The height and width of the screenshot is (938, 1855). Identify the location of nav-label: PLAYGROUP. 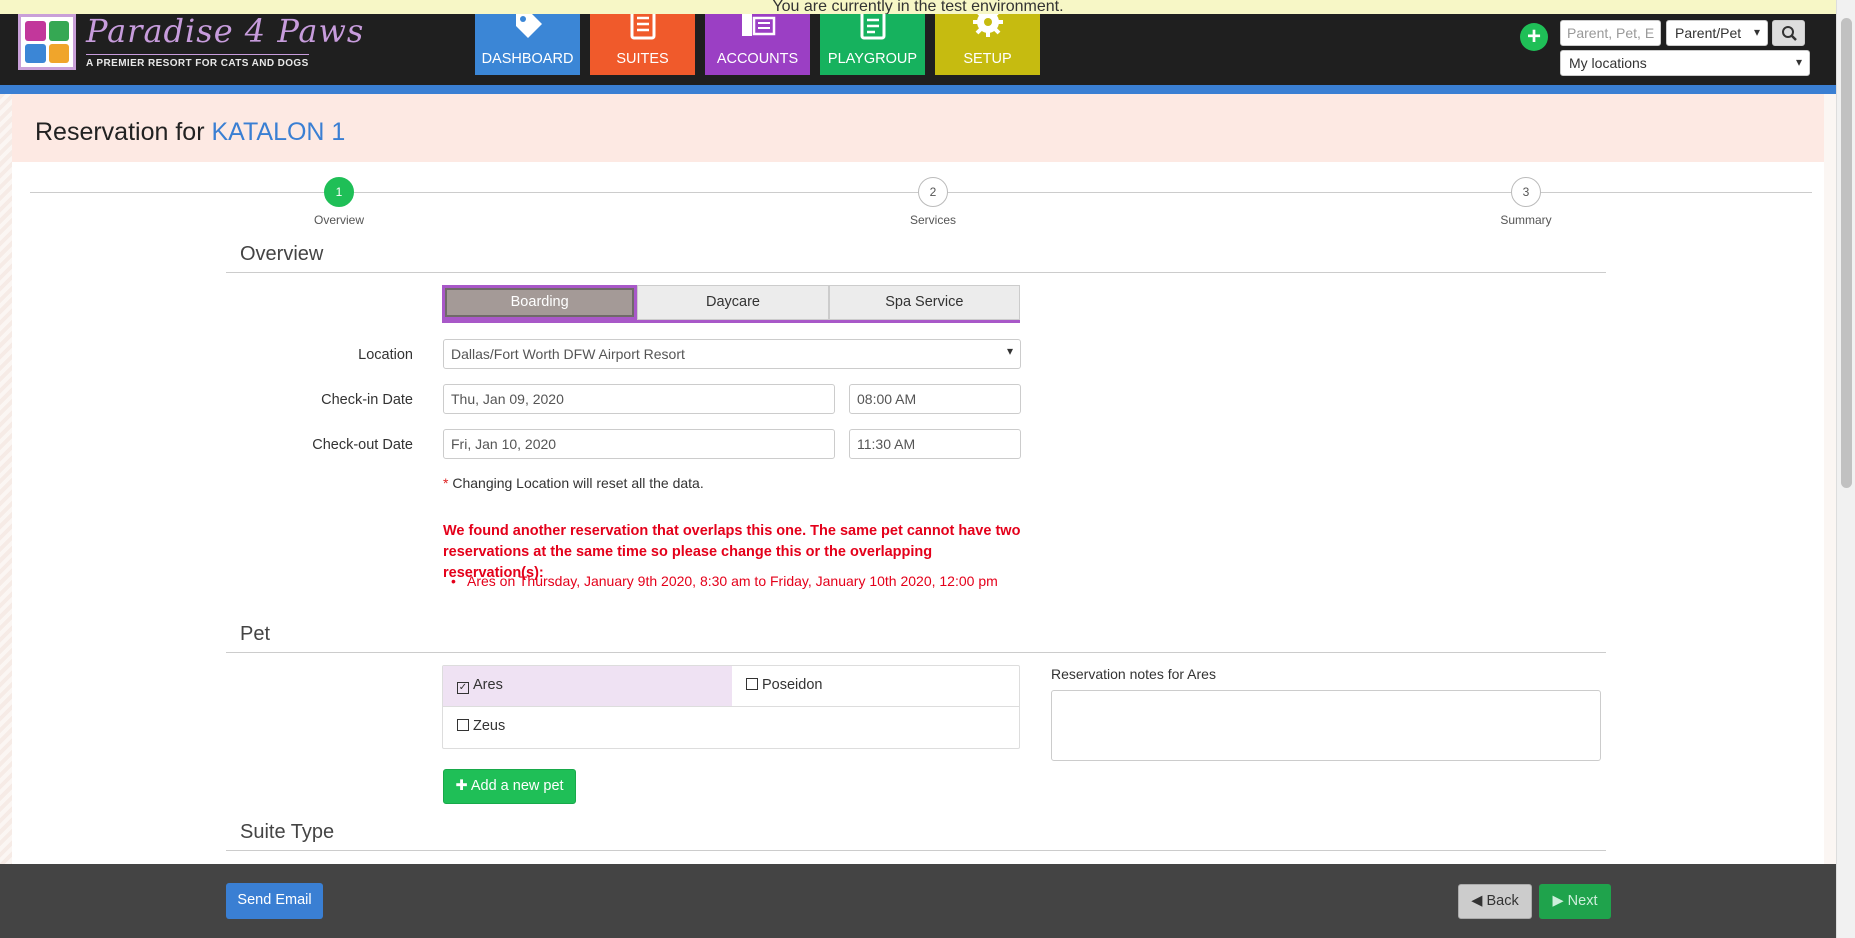
(872, 59).